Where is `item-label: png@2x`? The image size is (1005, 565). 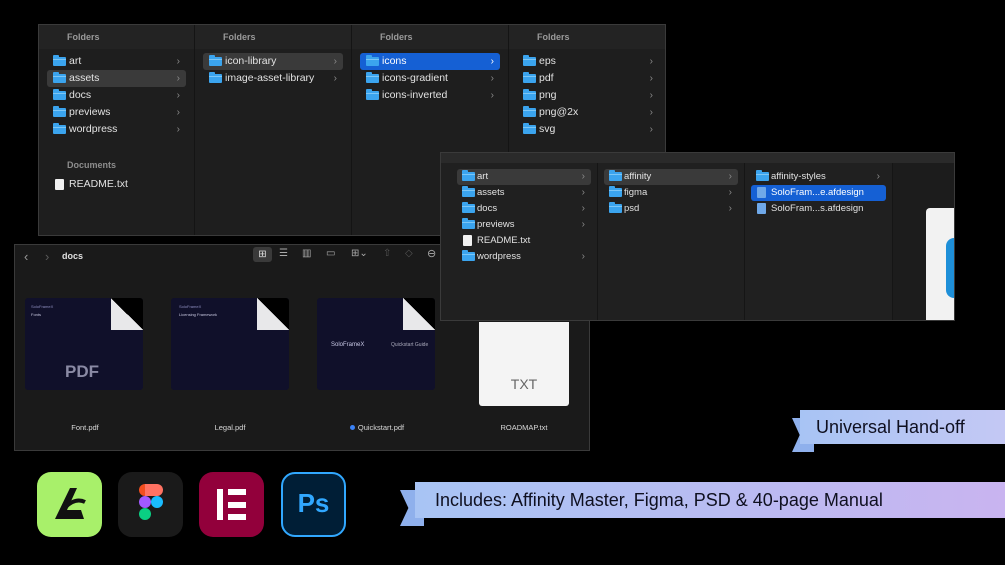
item-label: png@2x is located at coordinates (559, 112).